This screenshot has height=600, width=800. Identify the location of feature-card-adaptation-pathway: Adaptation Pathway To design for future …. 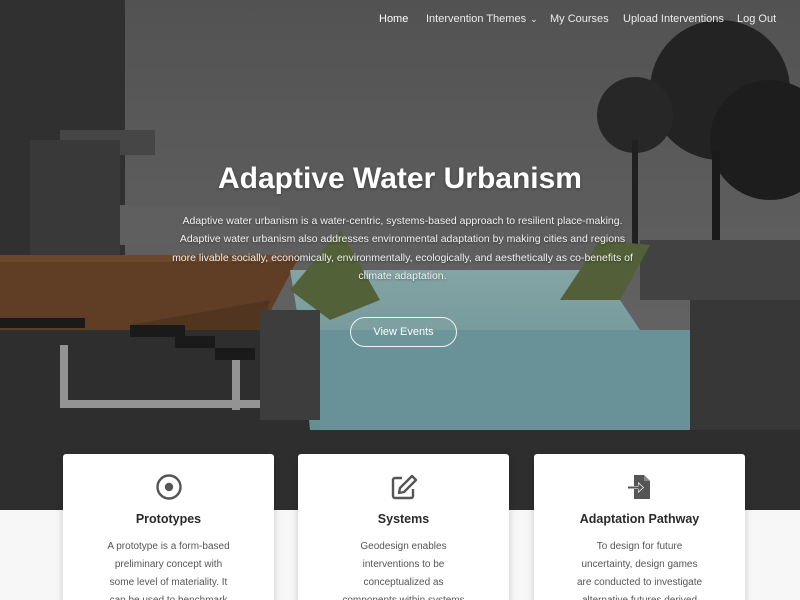
(639, 527).